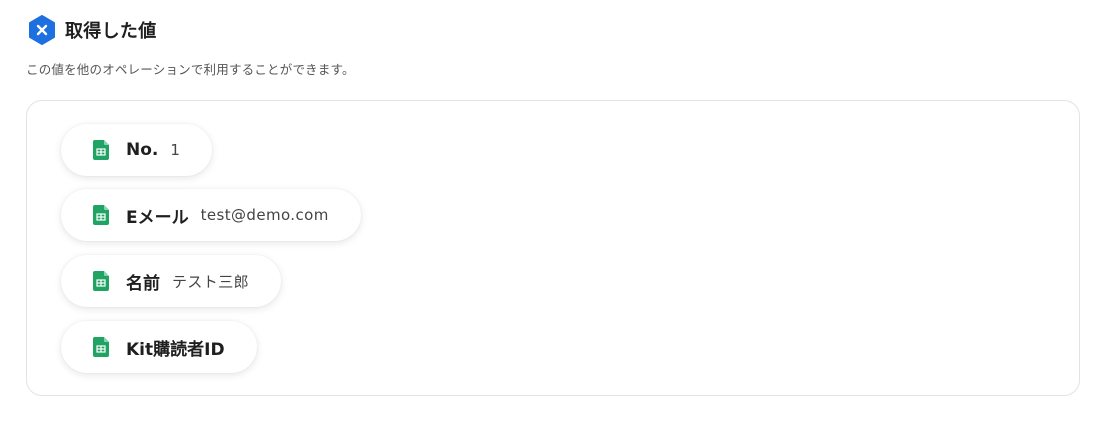 The height and width of the screenshot is (425, 1102). I want to click on value-label: No., so click(142, 150).